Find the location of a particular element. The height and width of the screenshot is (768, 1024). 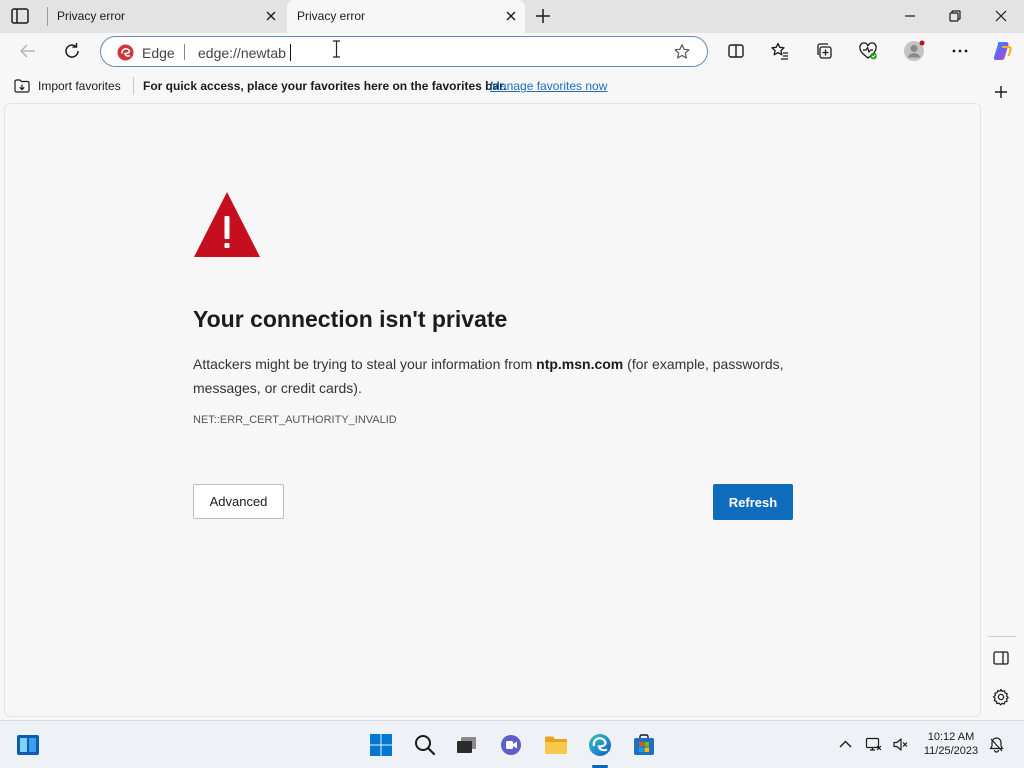

add-icon is located at coordinates (1001, 92).